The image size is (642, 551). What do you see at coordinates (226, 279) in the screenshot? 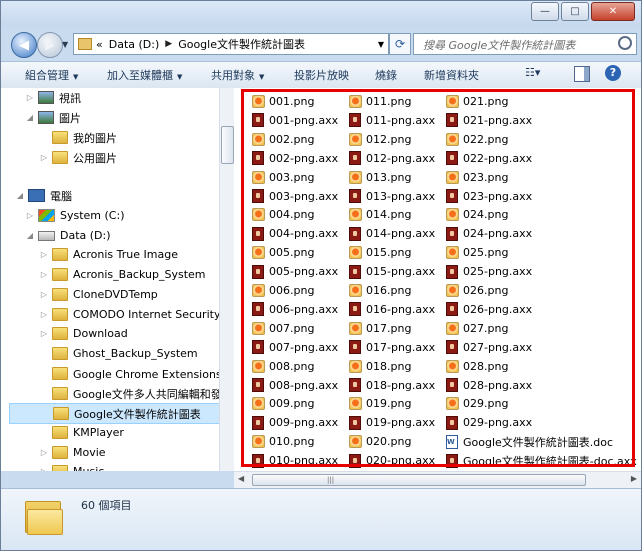
I see `navigation-scrollbar` at bounding box center [226, 279].